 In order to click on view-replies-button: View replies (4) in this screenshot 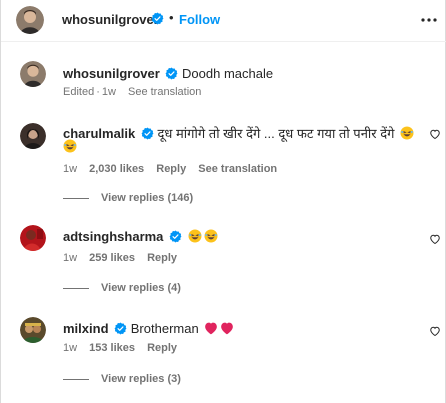, I will do `click(122, 289)`.